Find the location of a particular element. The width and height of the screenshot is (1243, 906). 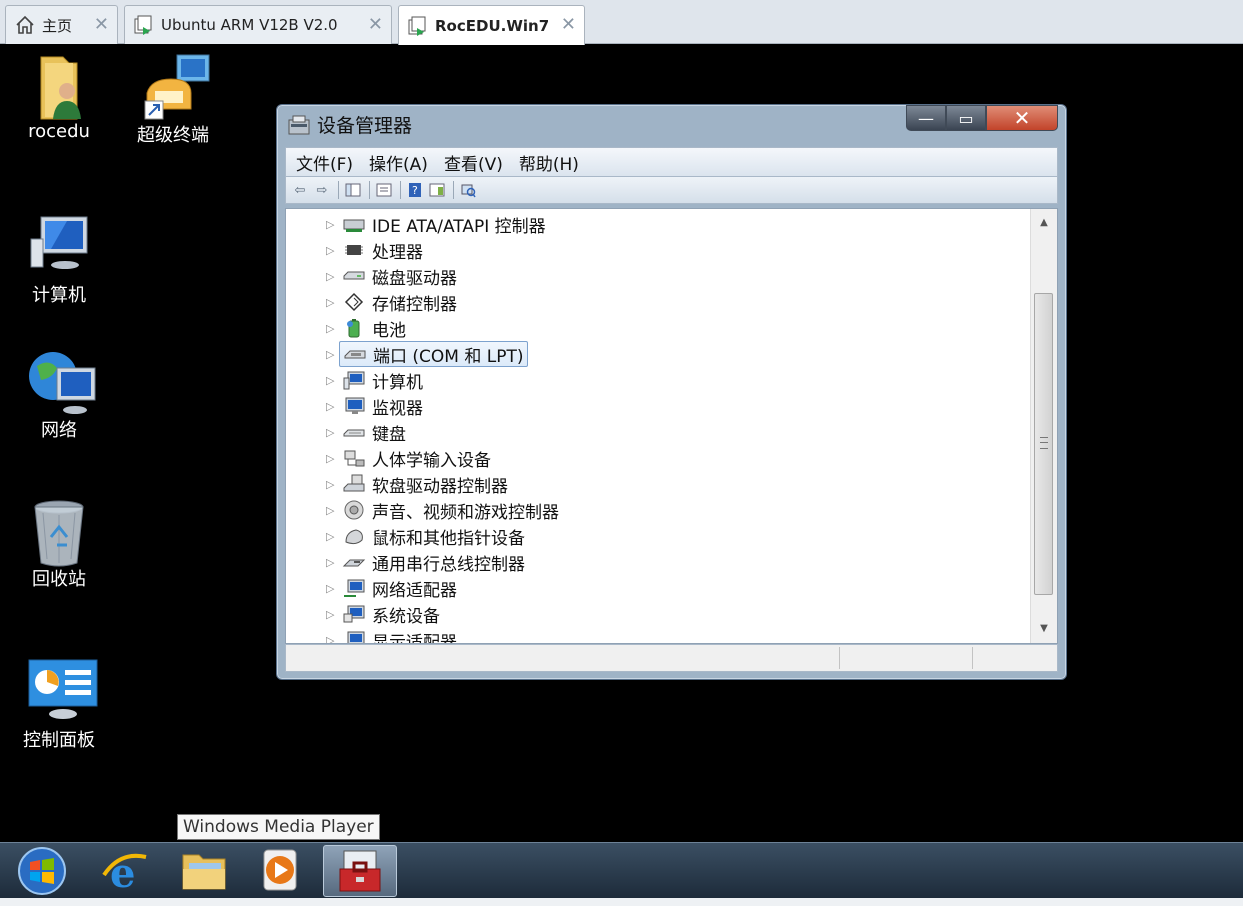

tree-node-content: 网络适配器 is located at coordinates (399, 588).